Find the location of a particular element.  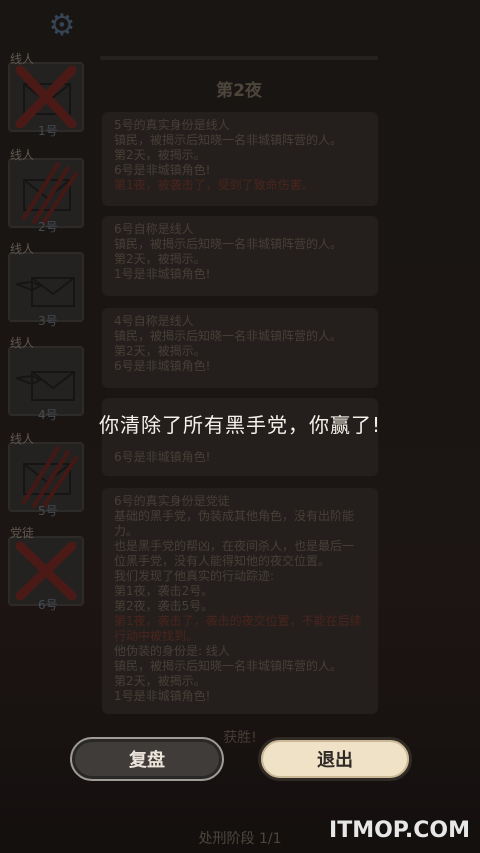

watermark: ITMOP.COM is located at coordinates (399, 830).